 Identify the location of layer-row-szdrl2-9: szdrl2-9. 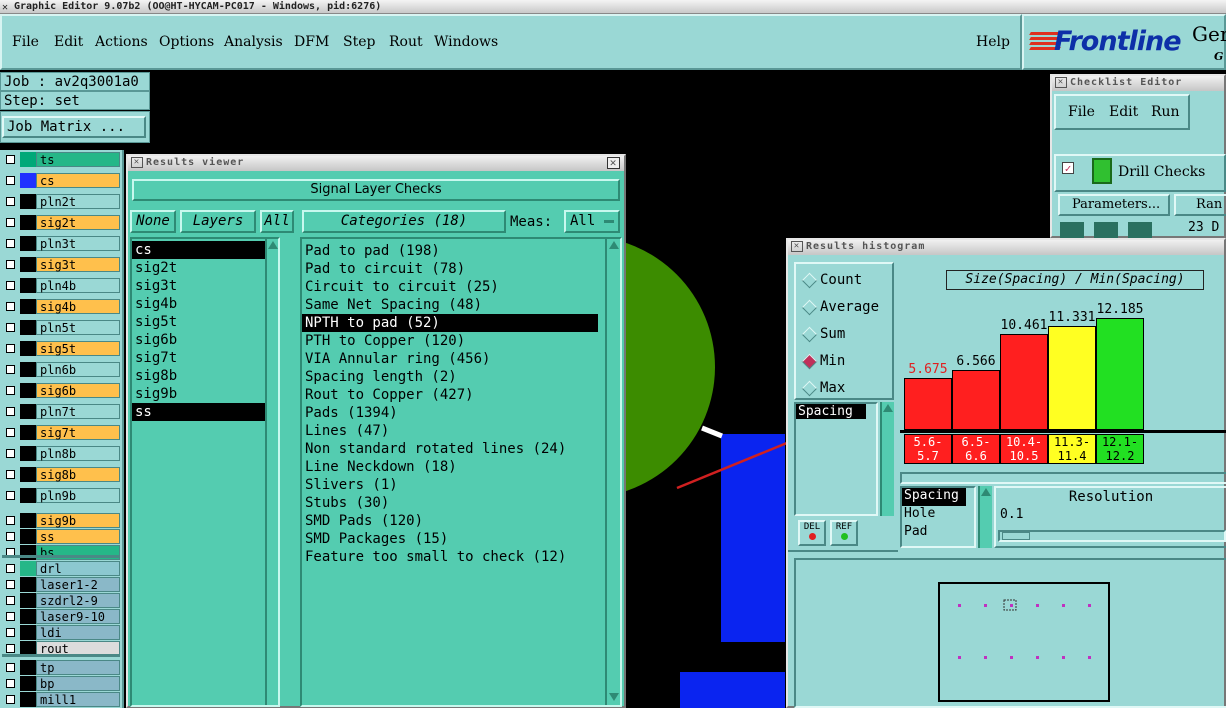
(61, 600).